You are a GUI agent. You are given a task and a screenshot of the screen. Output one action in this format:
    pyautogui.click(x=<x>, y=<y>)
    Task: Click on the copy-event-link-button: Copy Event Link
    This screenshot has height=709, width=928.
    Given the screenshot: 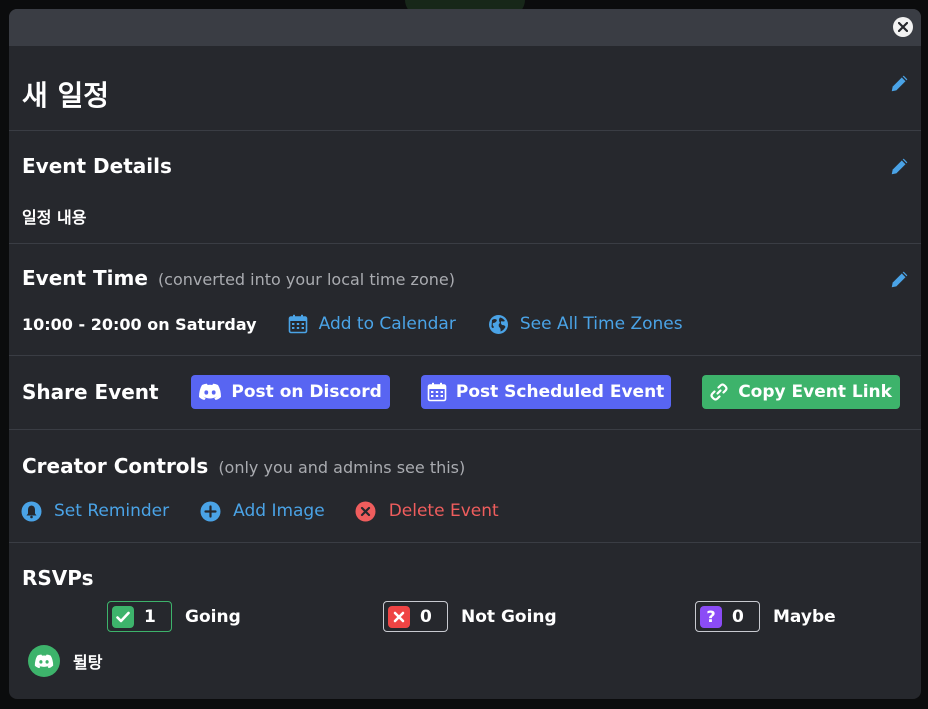 What is the action you would take?
    pyautogui.click(x=800, y=392)
    